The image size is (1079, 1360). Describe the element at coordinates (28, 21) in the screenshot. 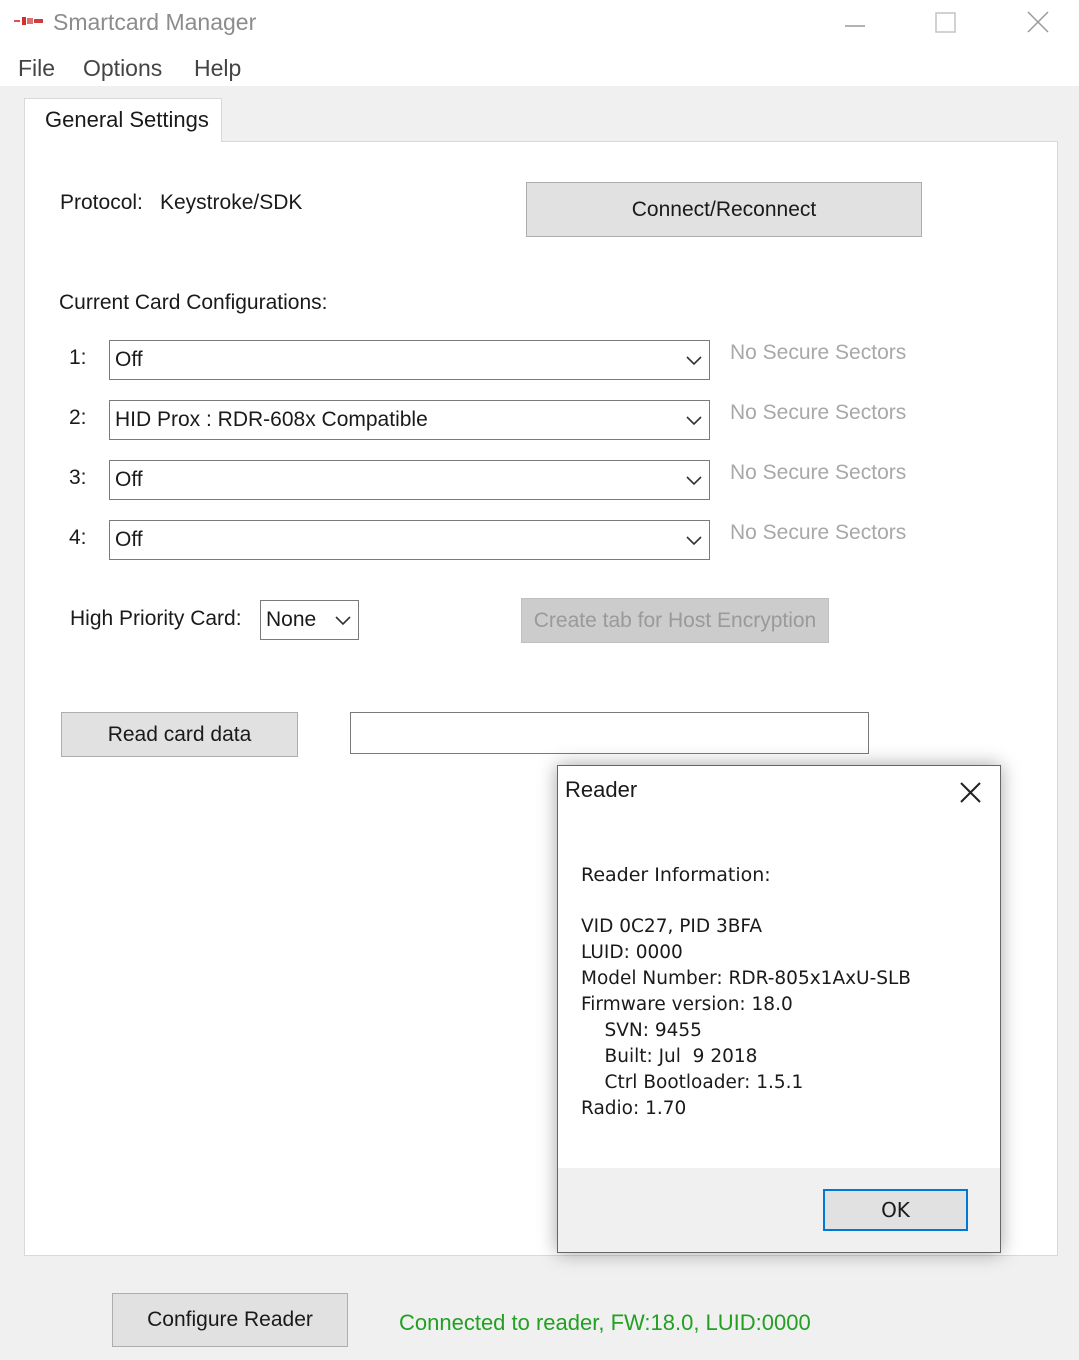

I see `app-logo-icon` at that location.